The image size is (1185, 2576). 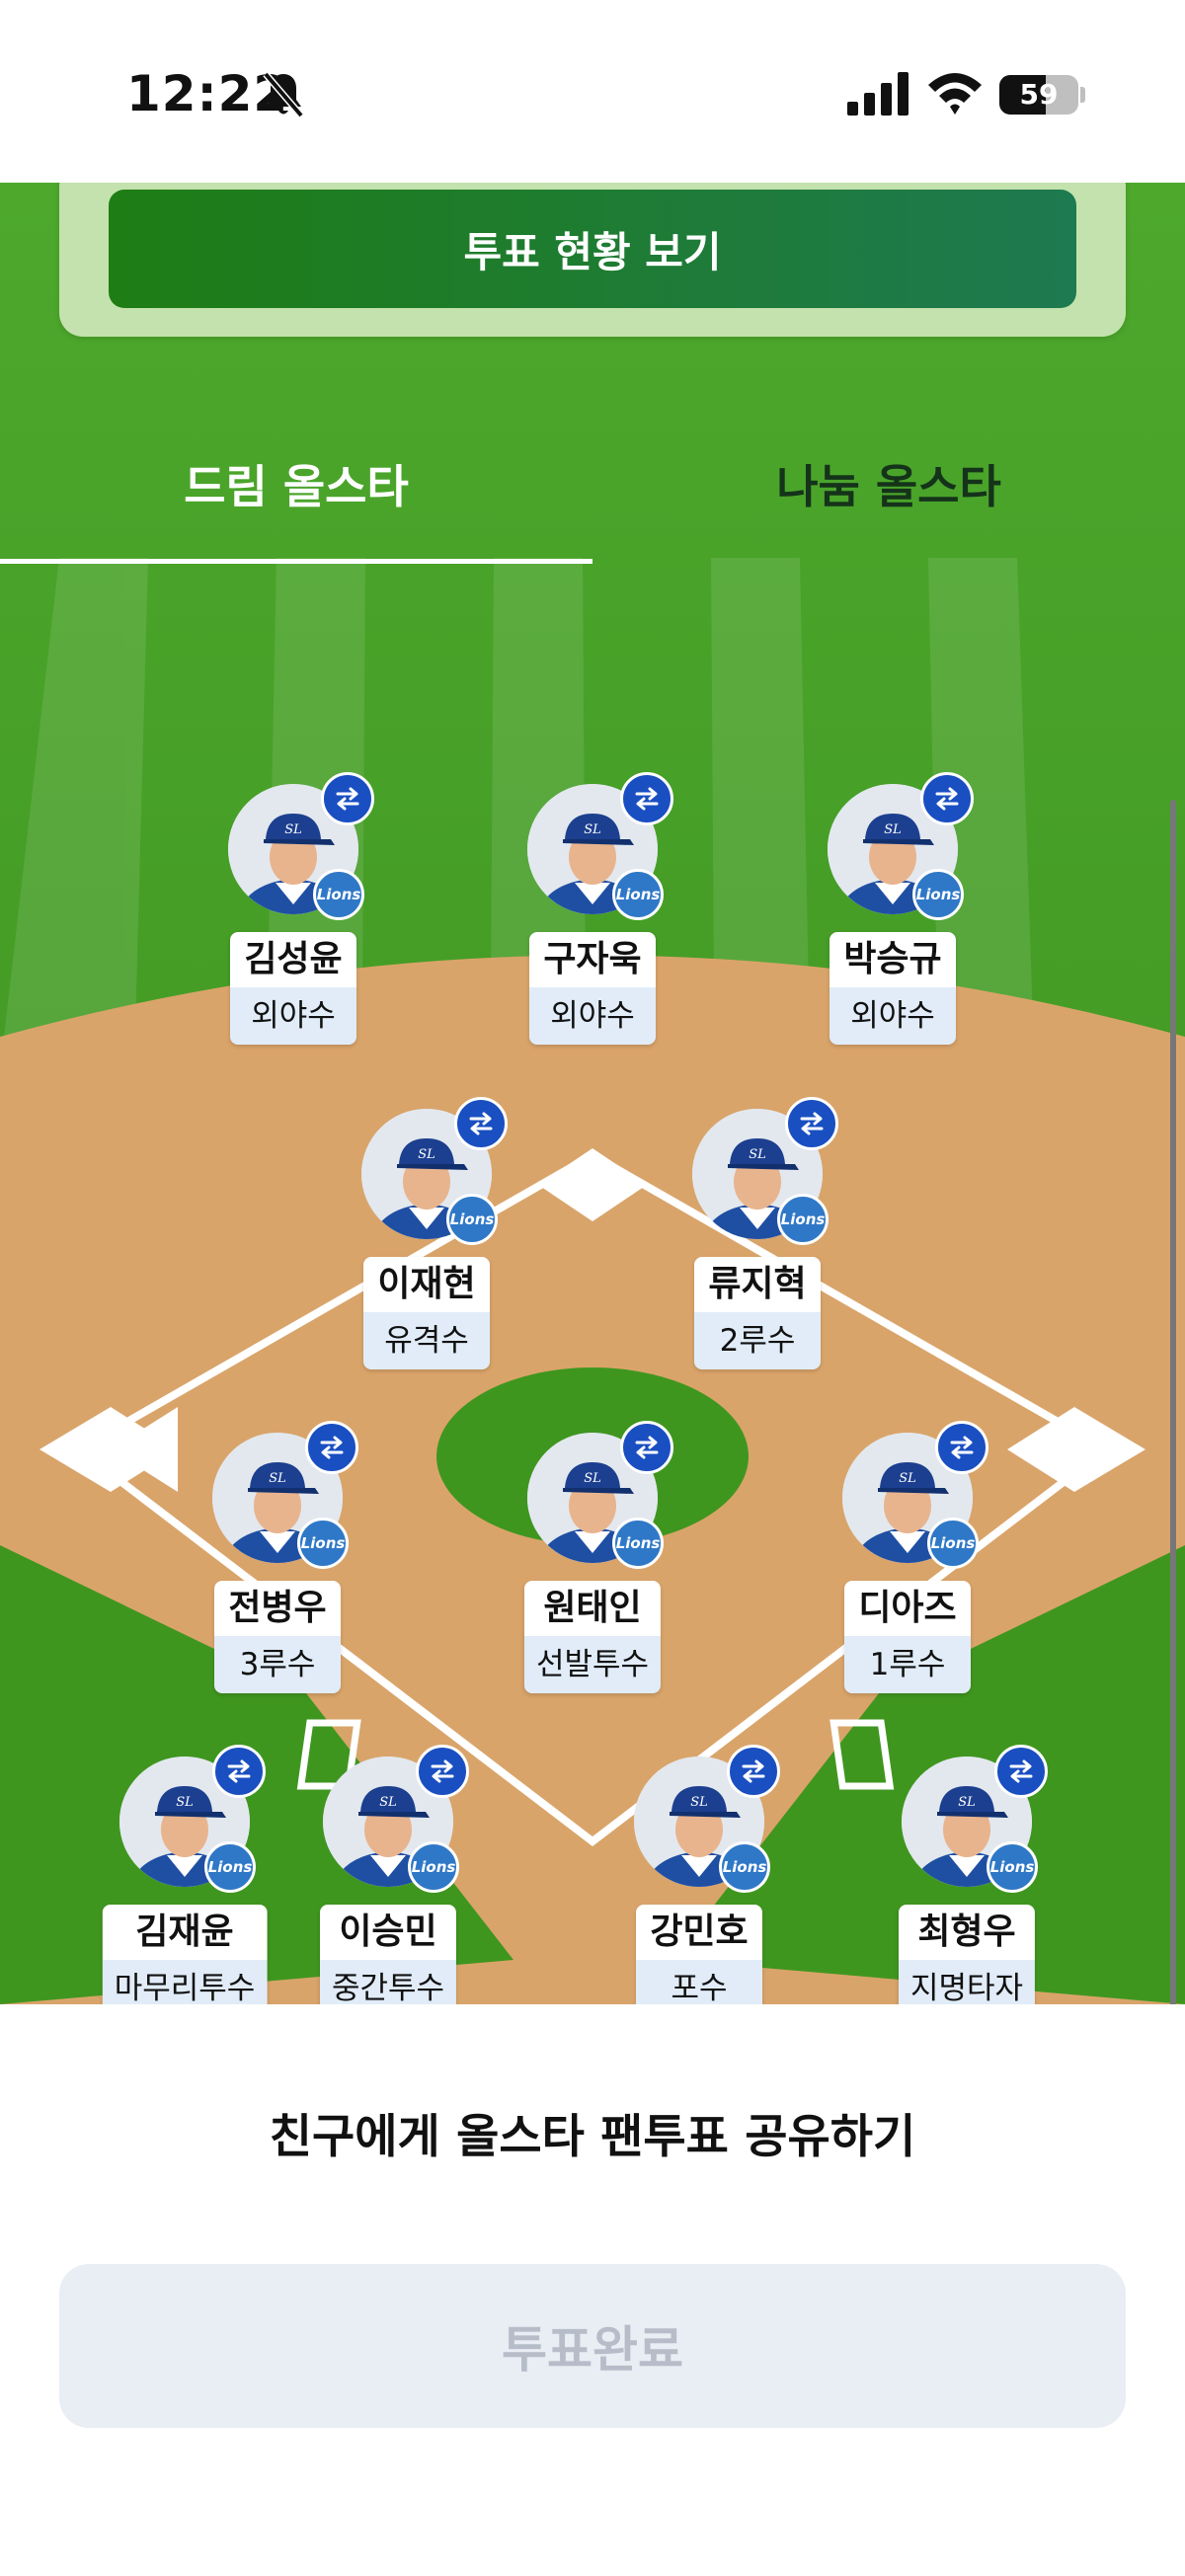 I want to click on player-card-kim-jy: SL Lions 김재윤 마무리투수, so click(x=185, y=1874).